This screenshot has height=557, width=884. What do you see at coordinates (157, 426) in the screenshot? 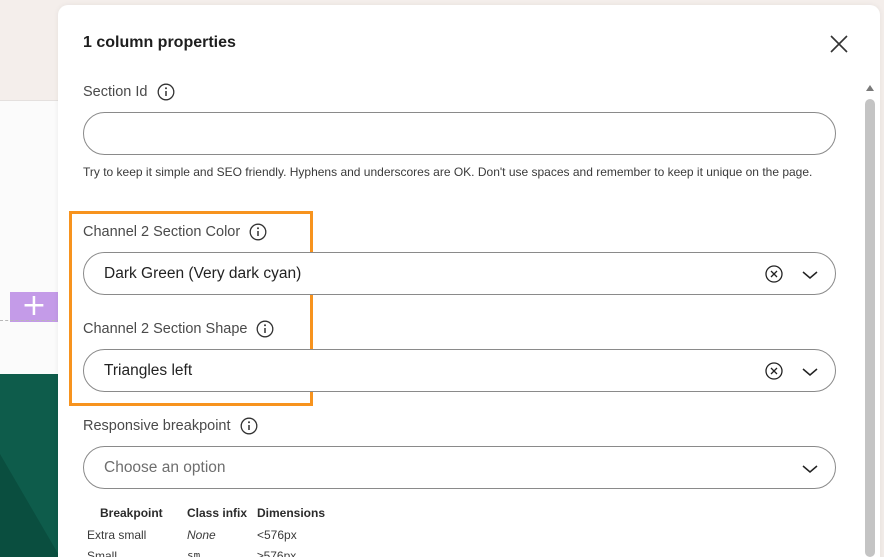
I see `responsive-breakpoint-label-text: Responsive breakpoint` at bounding box center [157, 426].